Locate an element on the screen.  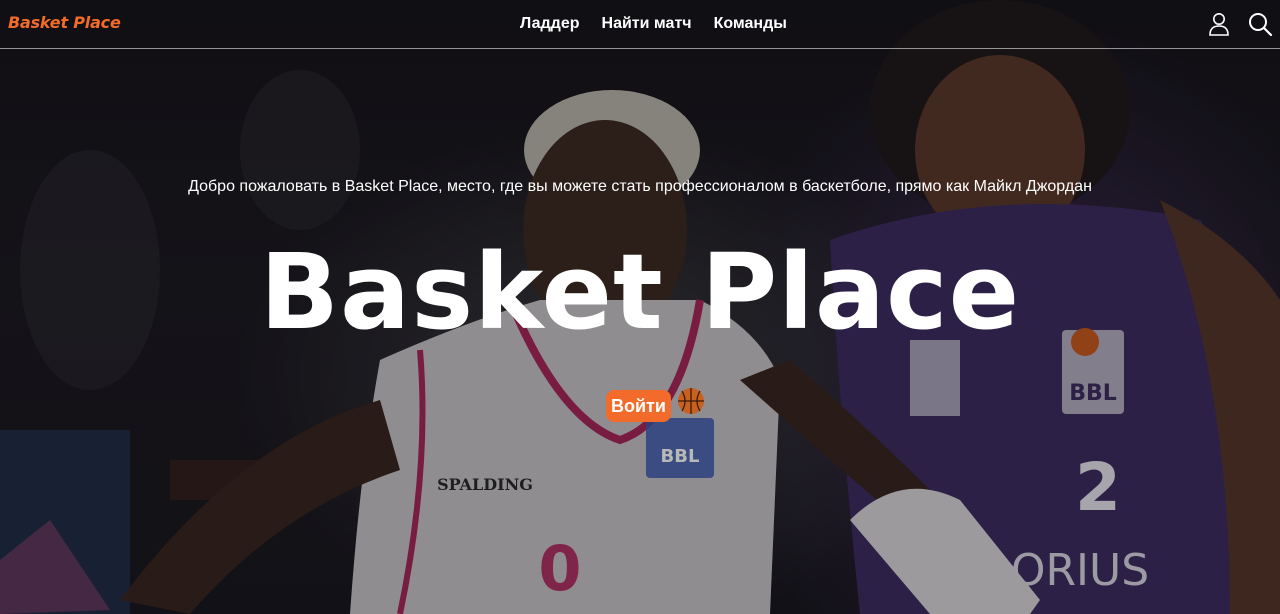
user-icon is located at coordinates (1219, 24).